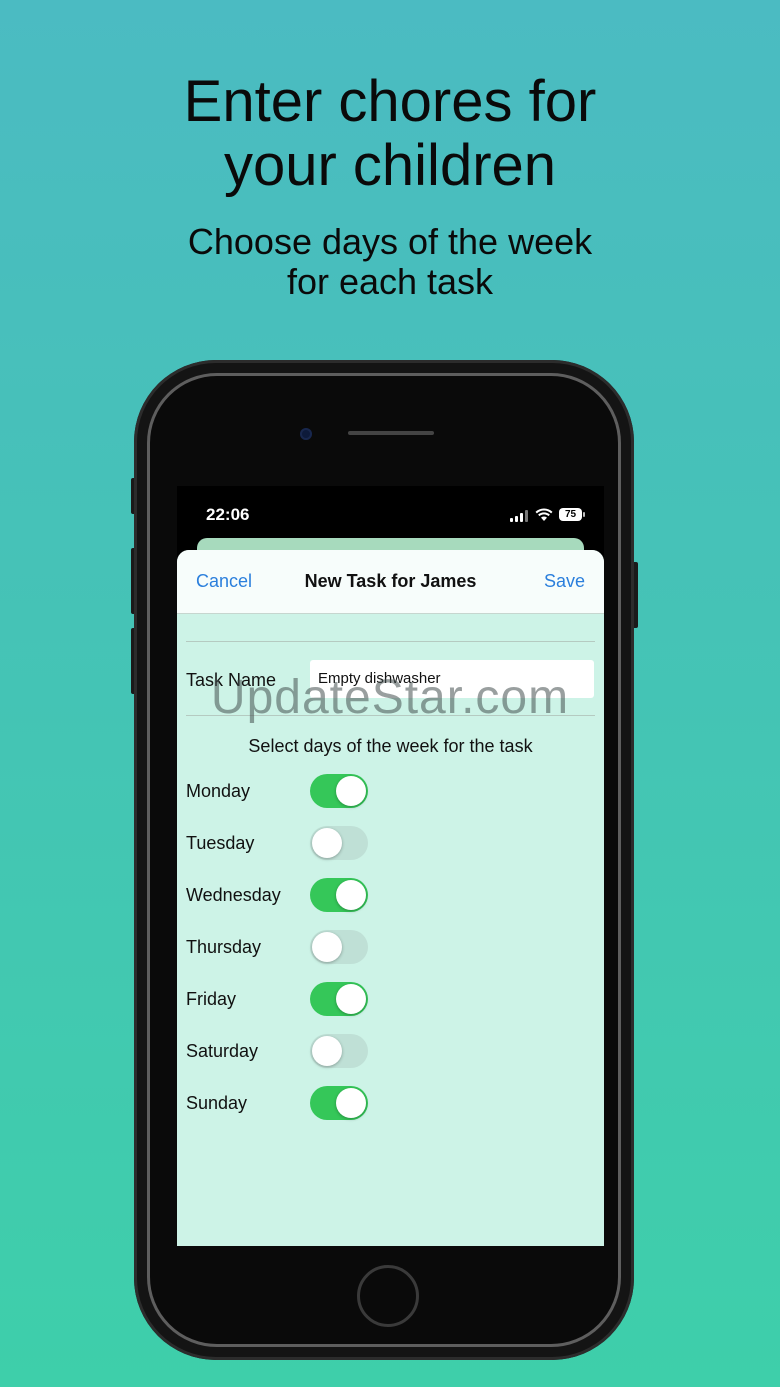 The width and height of the screenshot is (780, 1387). I want to click on subheadline: Choose days of the week for each task, so click(390, 262).